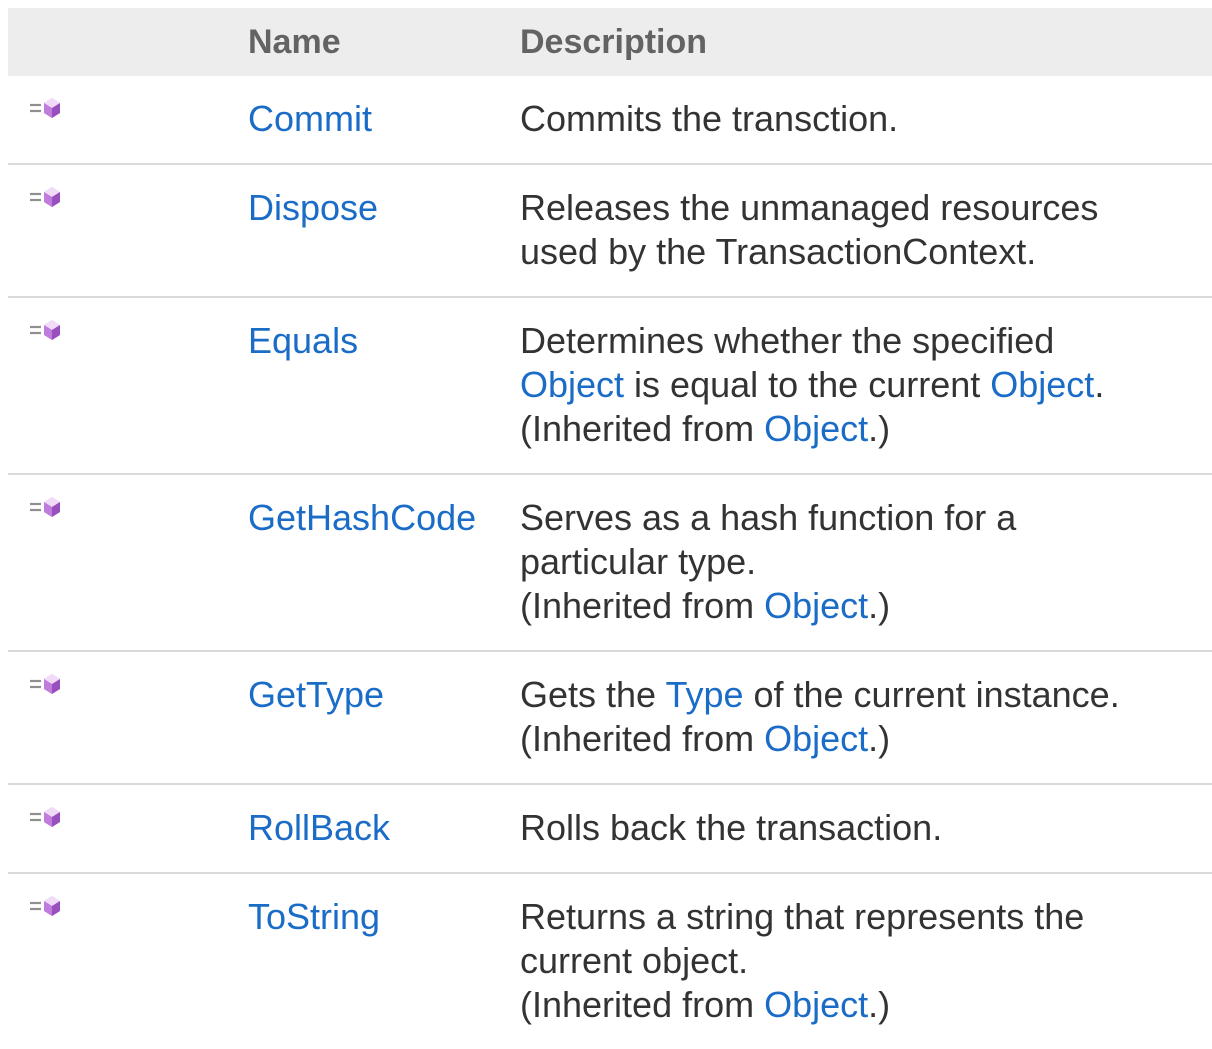 This screenshot has height=1049, width=1212. Describe the element at coordinates (319, 827) in the screenshot. I see `method-link-rollback: RollBack` at that location.